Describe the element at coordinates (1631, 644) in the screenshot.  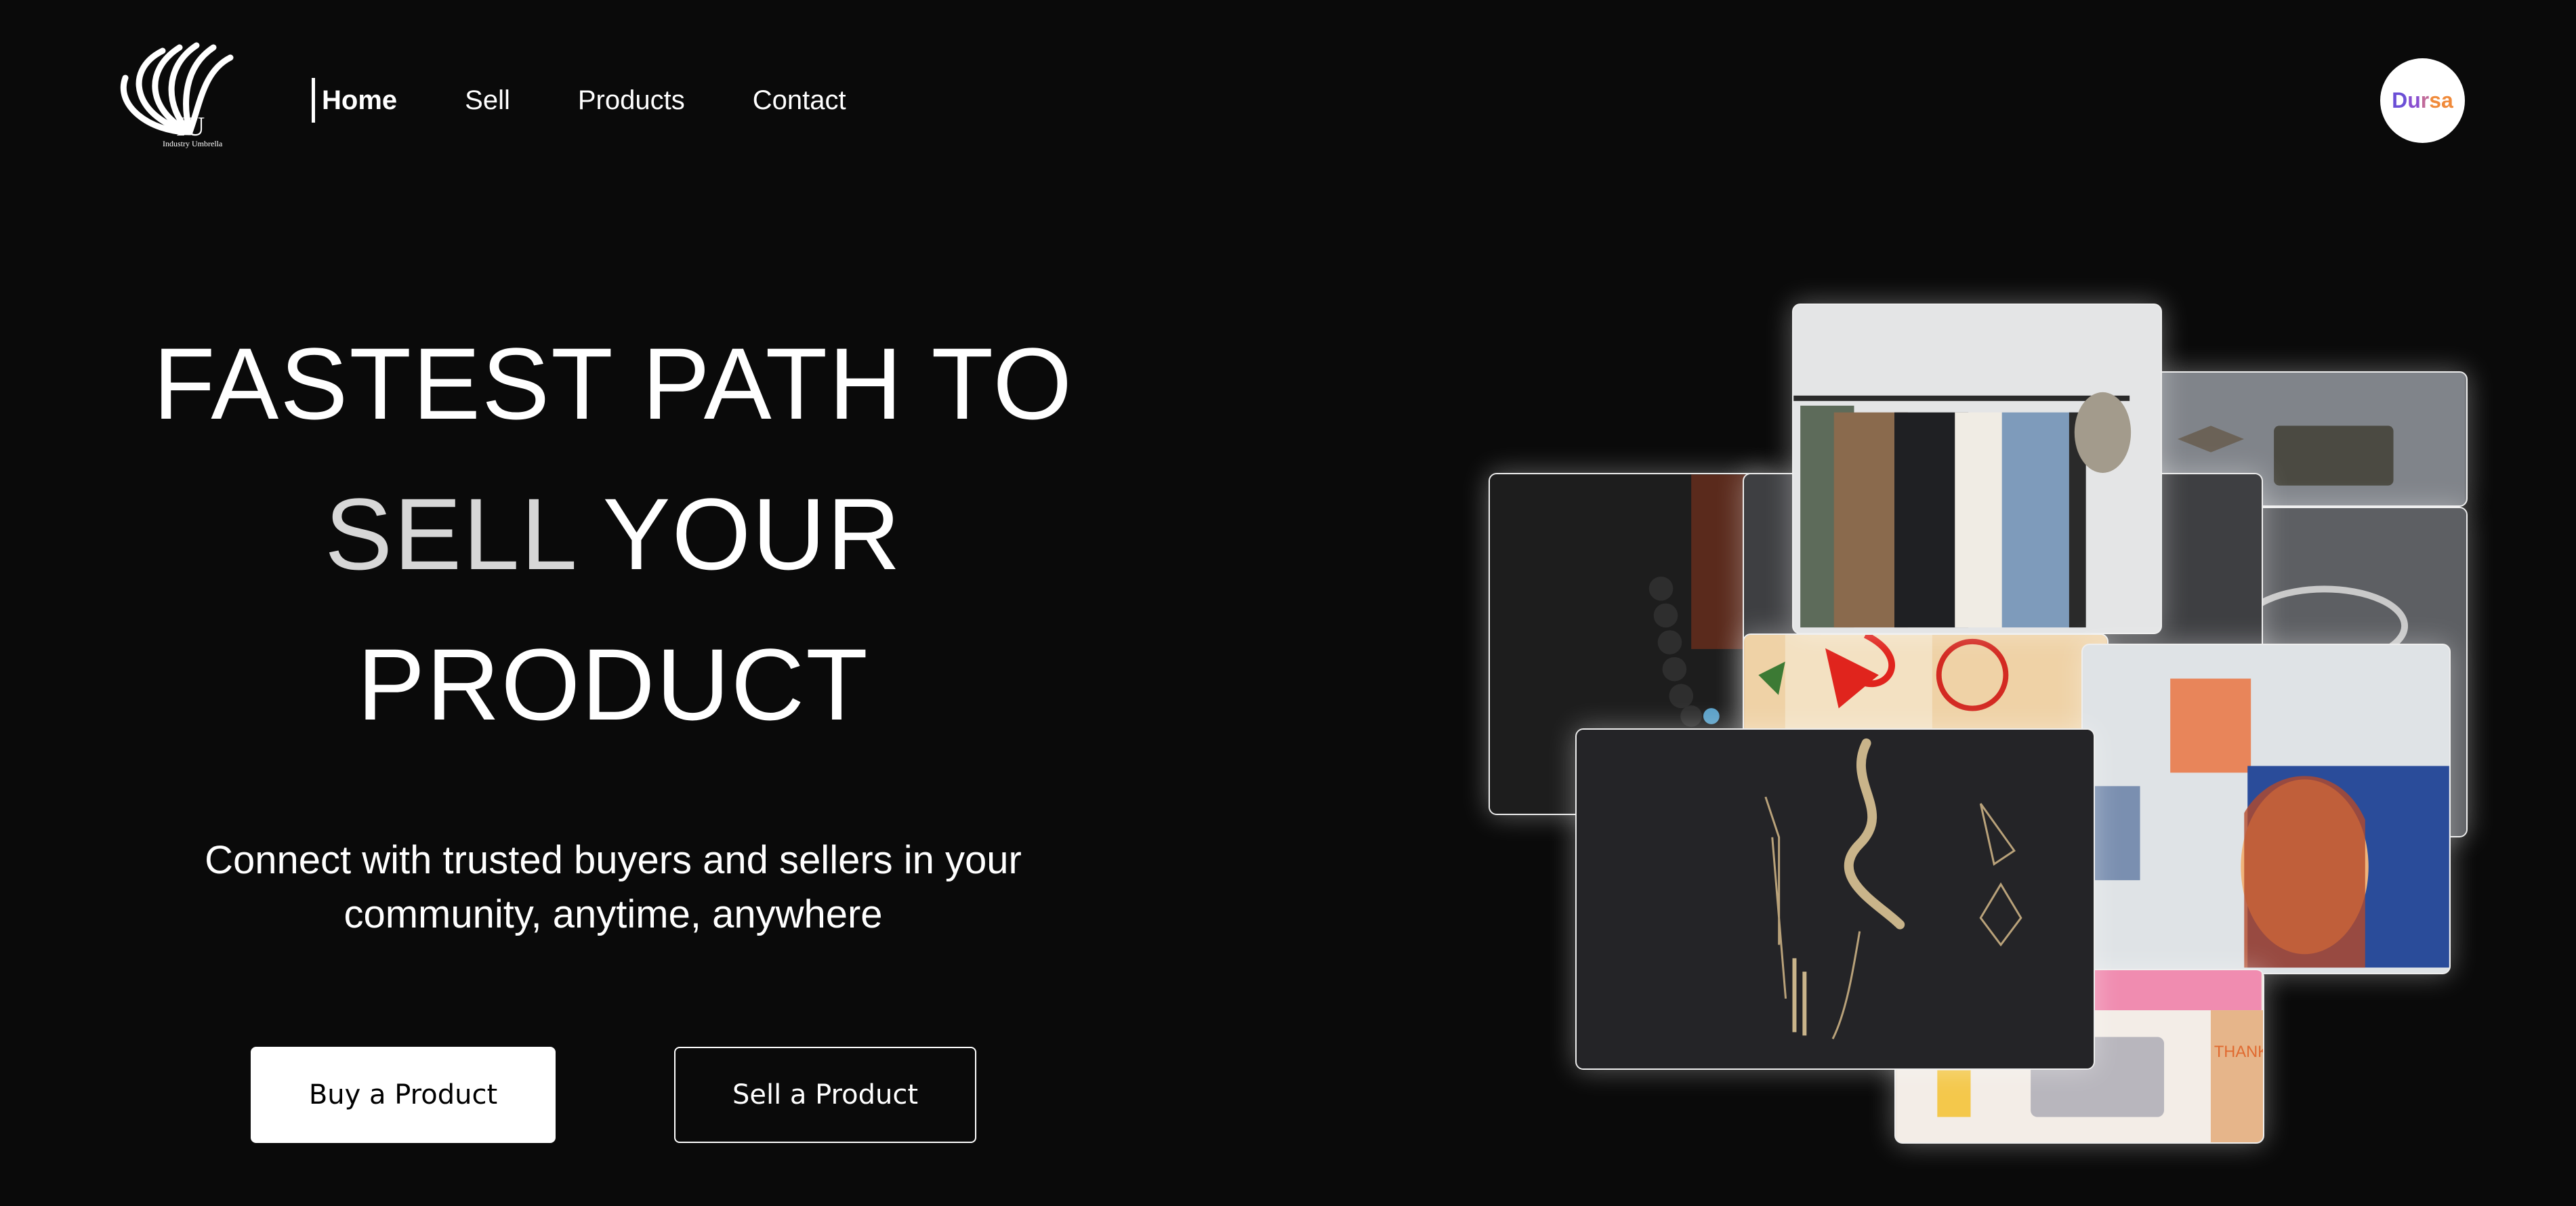
I see `beads-photo` at that location.